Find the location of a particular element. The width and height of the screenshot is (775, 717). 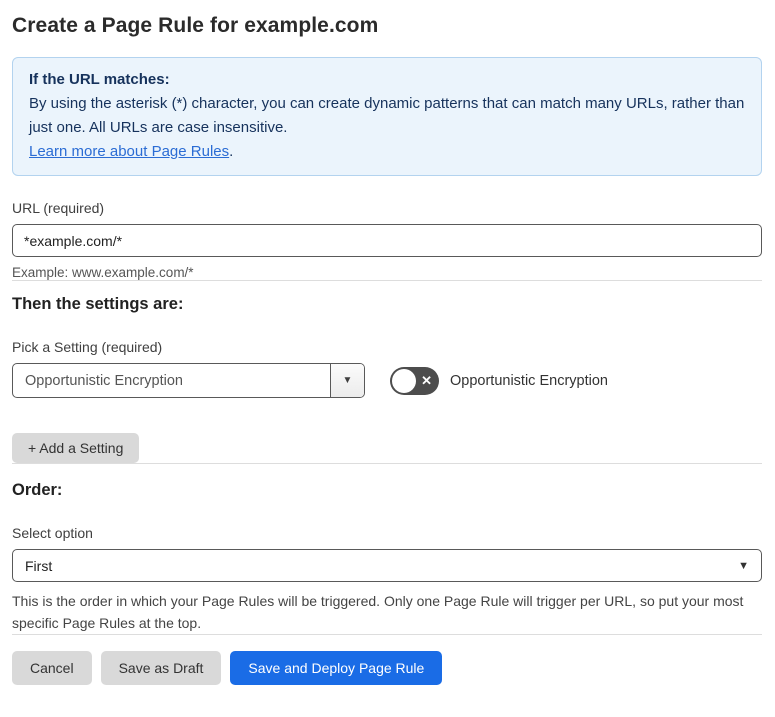

toggle-off-x-icon: ✕ is located at coordinates (426, 380).